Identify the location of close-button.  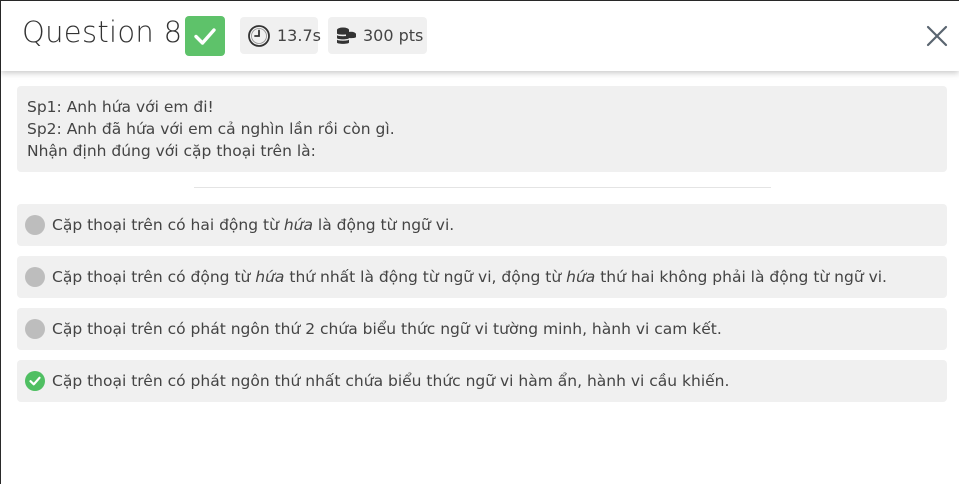
(937, 36).